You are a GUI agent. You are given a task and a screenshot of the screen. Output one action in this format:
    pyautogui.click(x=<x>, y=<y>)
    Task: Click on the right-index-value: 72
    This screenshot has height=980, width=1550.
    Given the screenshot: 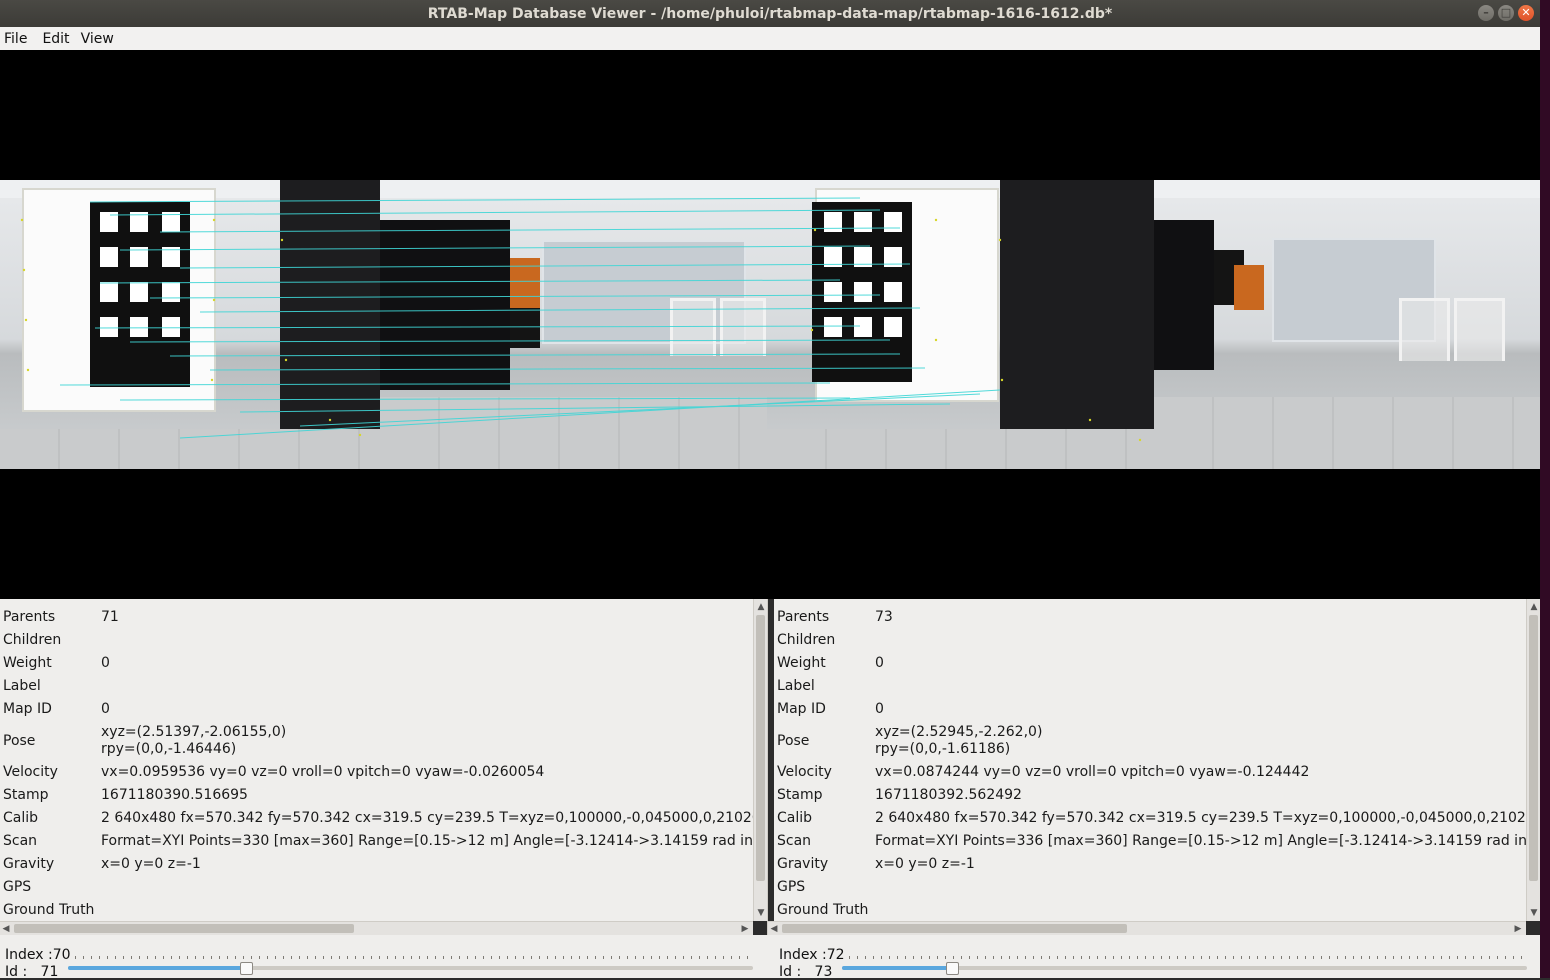 What is the action you would take?
    pyautogui.click(x=835, y=955)
    